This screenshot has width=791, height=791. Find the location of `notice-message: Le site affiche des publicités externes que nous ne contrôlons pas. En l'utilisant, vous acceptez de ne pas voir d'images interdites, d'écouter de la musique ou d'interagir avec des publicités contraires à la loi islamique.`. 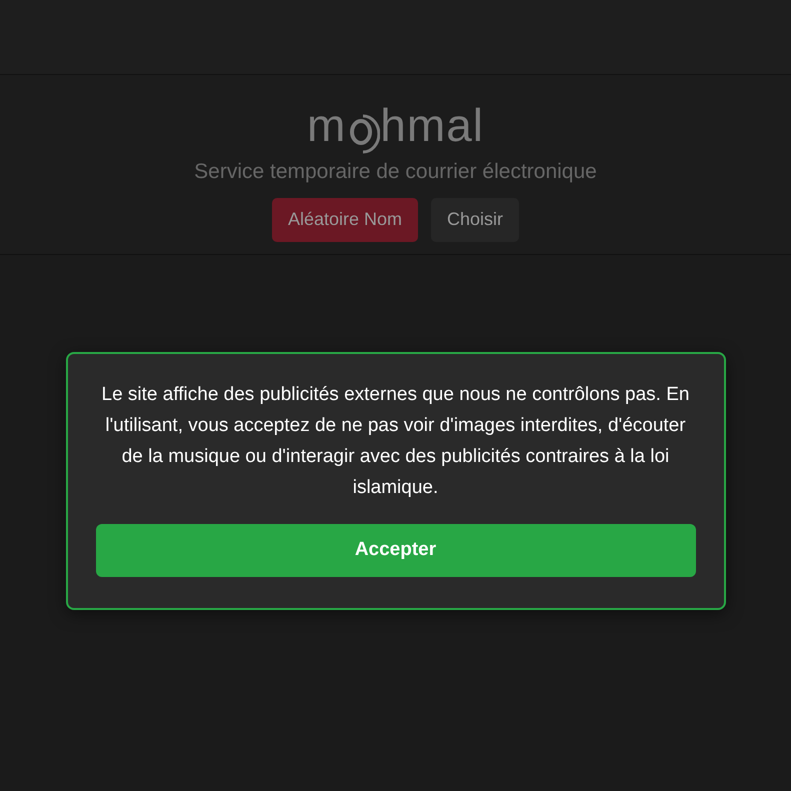

notice-message: Le site affiche des publicités externes que nous ne contrôlons pas. En l'utilisant, vous acceptez de ne pas voir d'images interdites, d'écouter de la musique ou d'interagir avec des publicités contraires à la loi islamique. is located at coordinates (395, 441).